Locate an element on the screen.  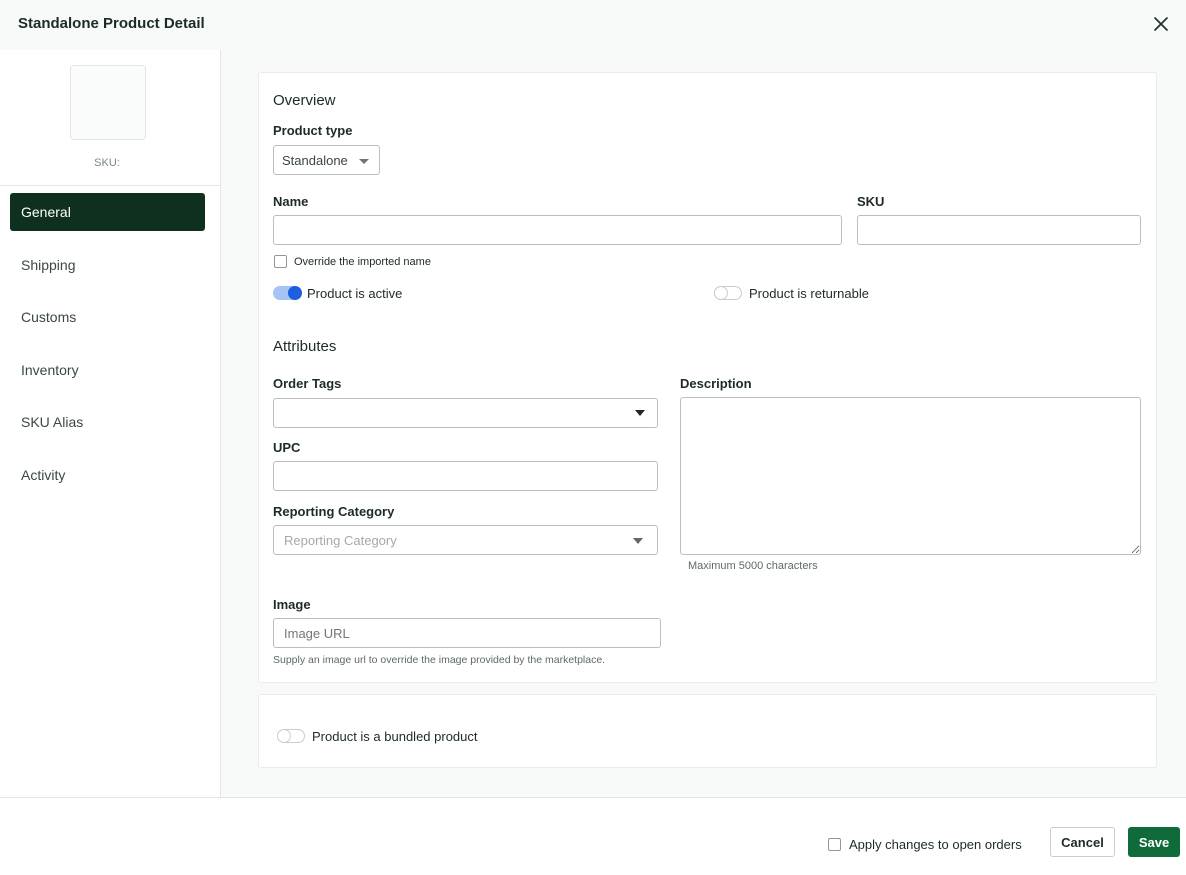
sidebar-divider is located at coordinates (110, 185).